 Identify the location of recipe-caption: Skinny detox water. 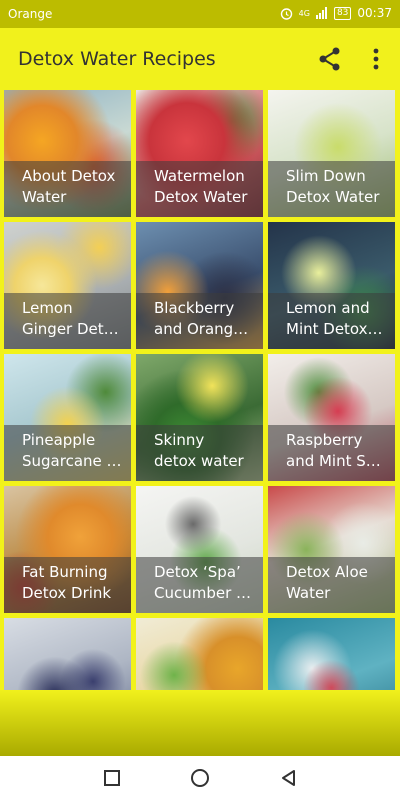
(199, 453).